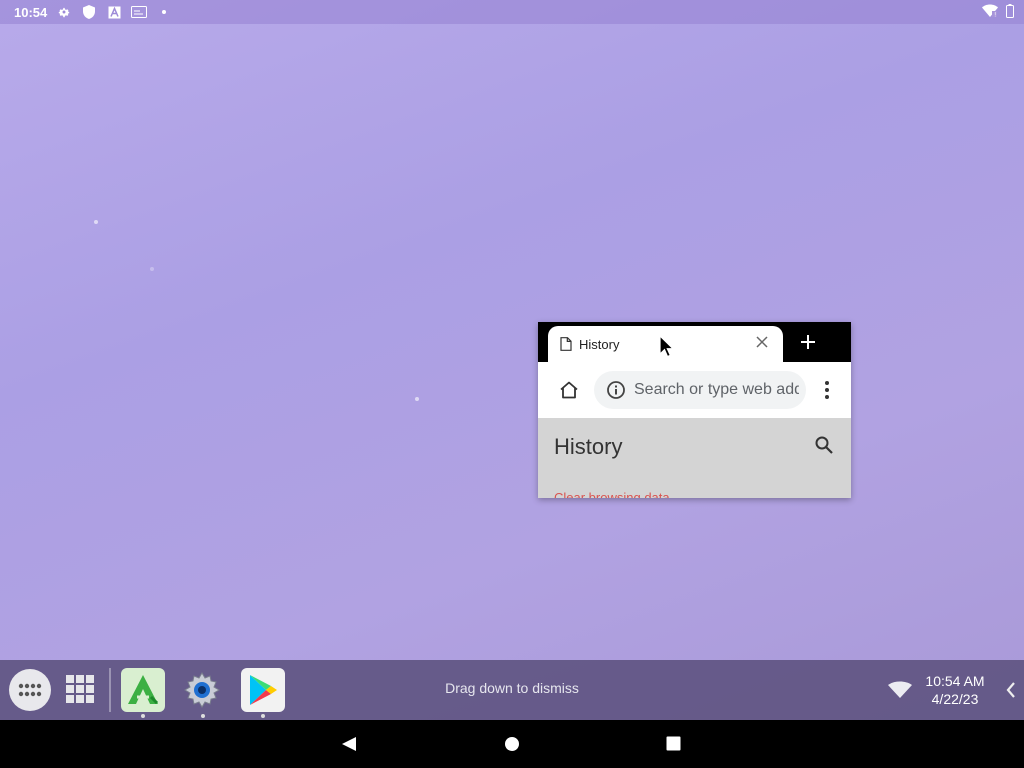 Image resolution: width=1024 pixels, height=768 pixels. What do you see at coordinates (164, 12) in the screenshot?
I see `dot-icon` at bounding box center [164, 12].